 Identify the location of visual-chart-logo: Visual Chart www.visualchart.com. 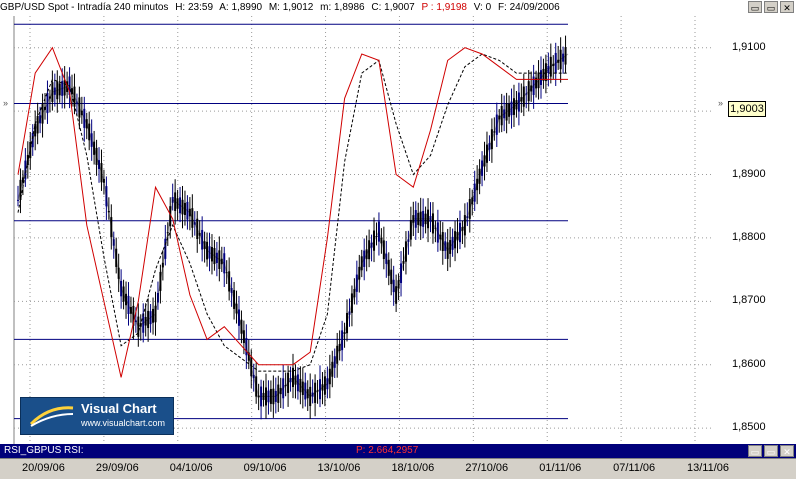
(97, 416).